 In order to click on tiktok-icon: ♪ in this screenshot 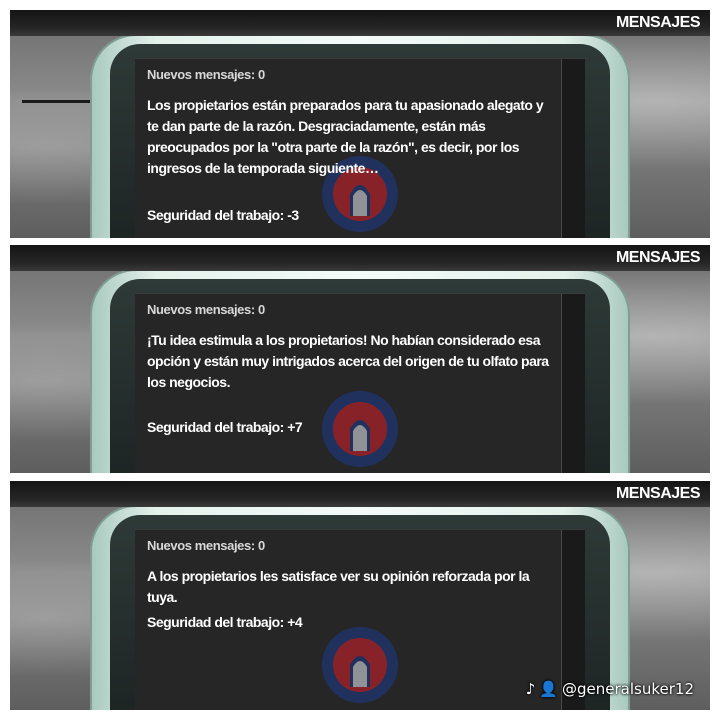, I will do `click(530, 689)`.